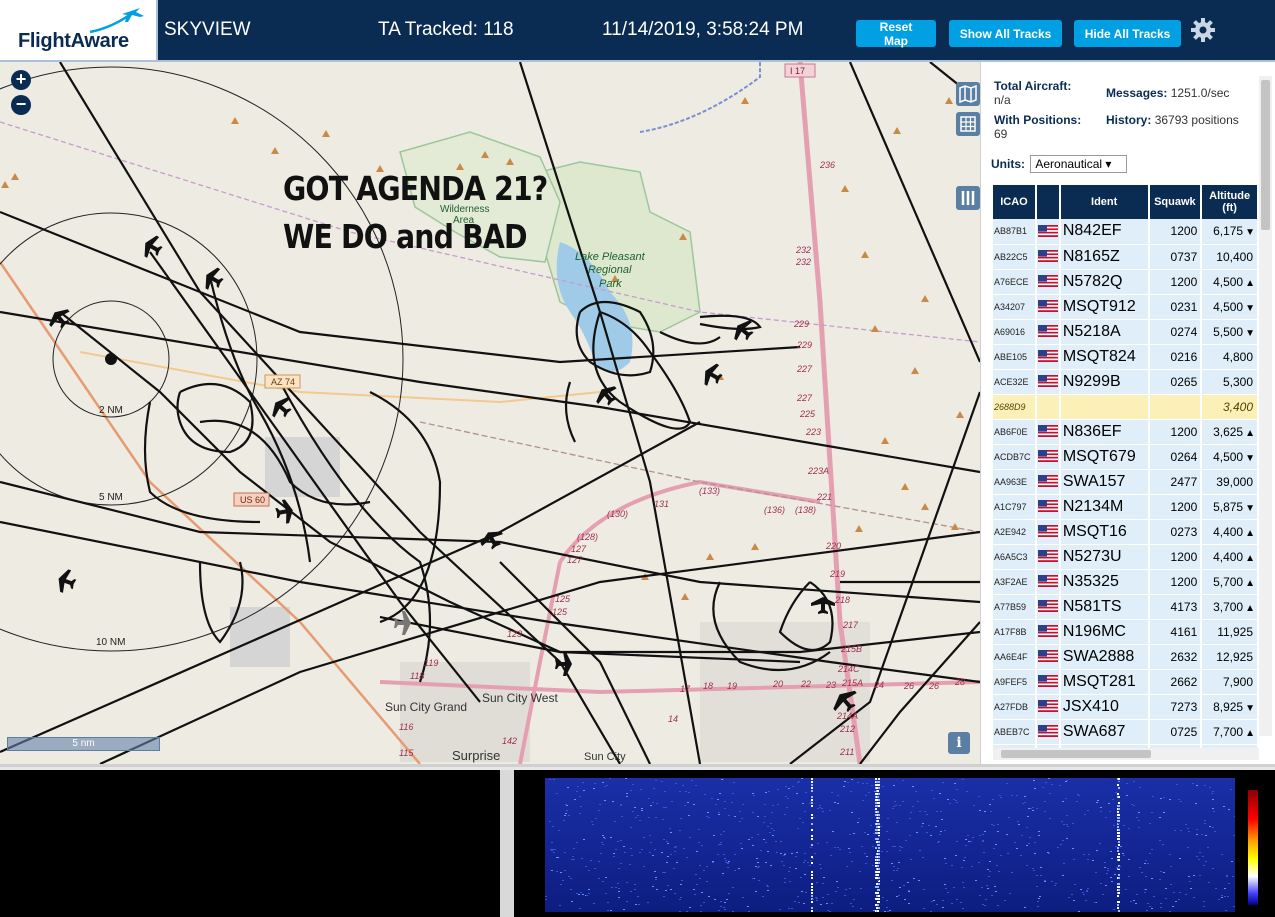 This screenshot has width=1275, height=917. What do you see at coordinates (1125, 606) in the screenshot?
I see `table-row: A77B59 N581TS 4173 3,700 ▲` at bounding box center [1125, 606].